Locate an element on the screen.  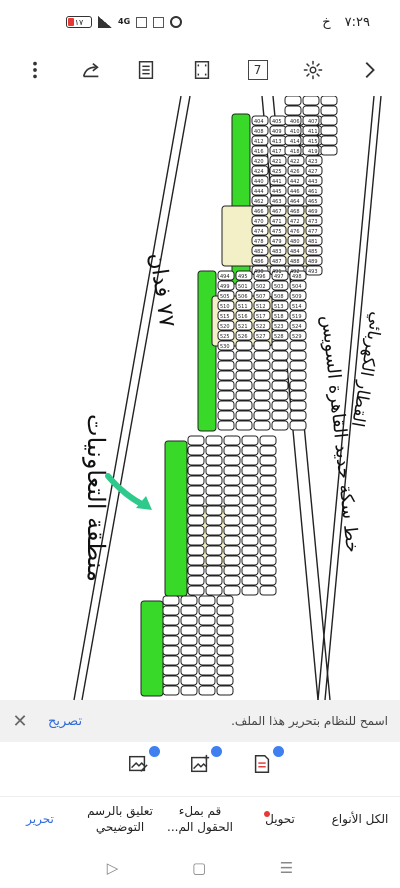
lot-number: 494 is located at coordinates (225, 277).